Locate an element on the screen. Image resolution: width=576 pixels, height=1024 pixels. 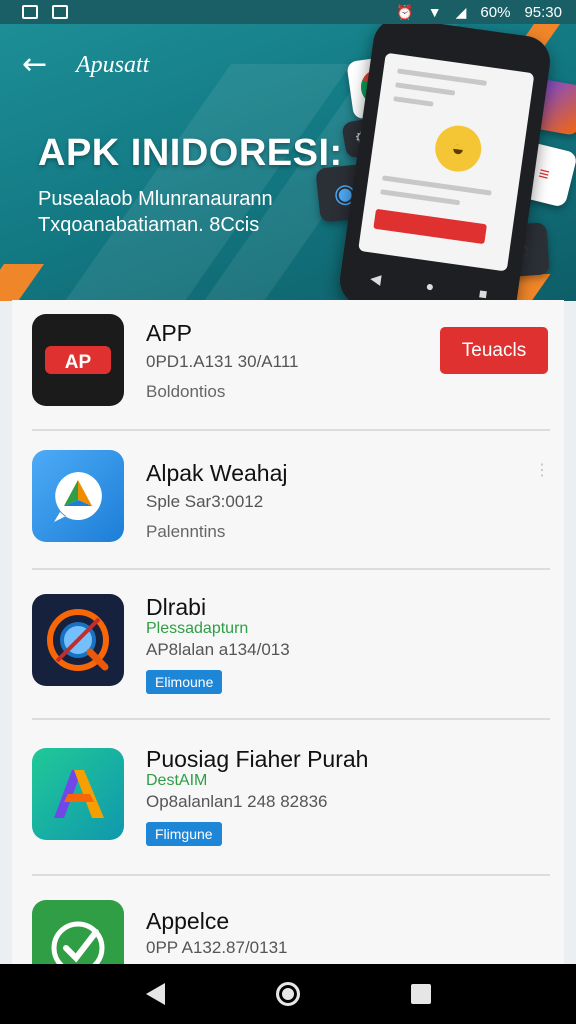
list-item: Appelce 0PP A132.87/0131 is located at coordinates (288, 920).